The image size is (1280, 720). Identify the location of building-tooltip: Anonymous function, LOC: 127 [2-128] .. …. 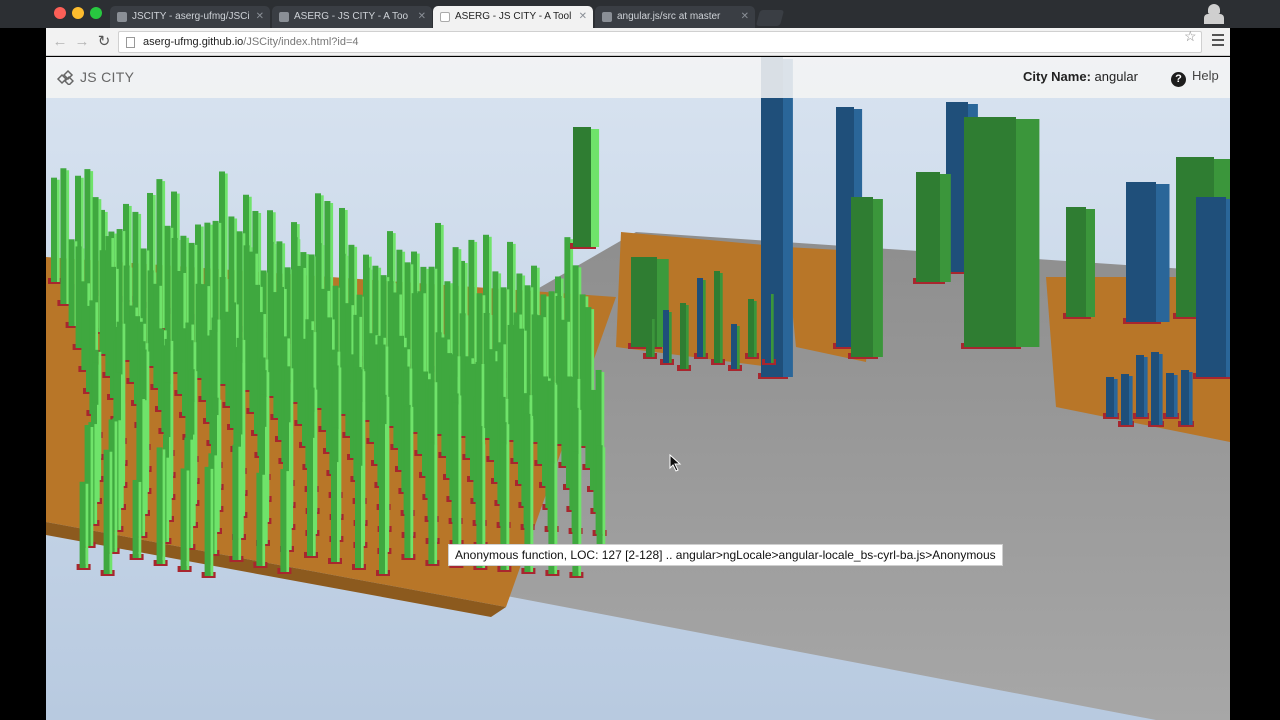
(725, 555).